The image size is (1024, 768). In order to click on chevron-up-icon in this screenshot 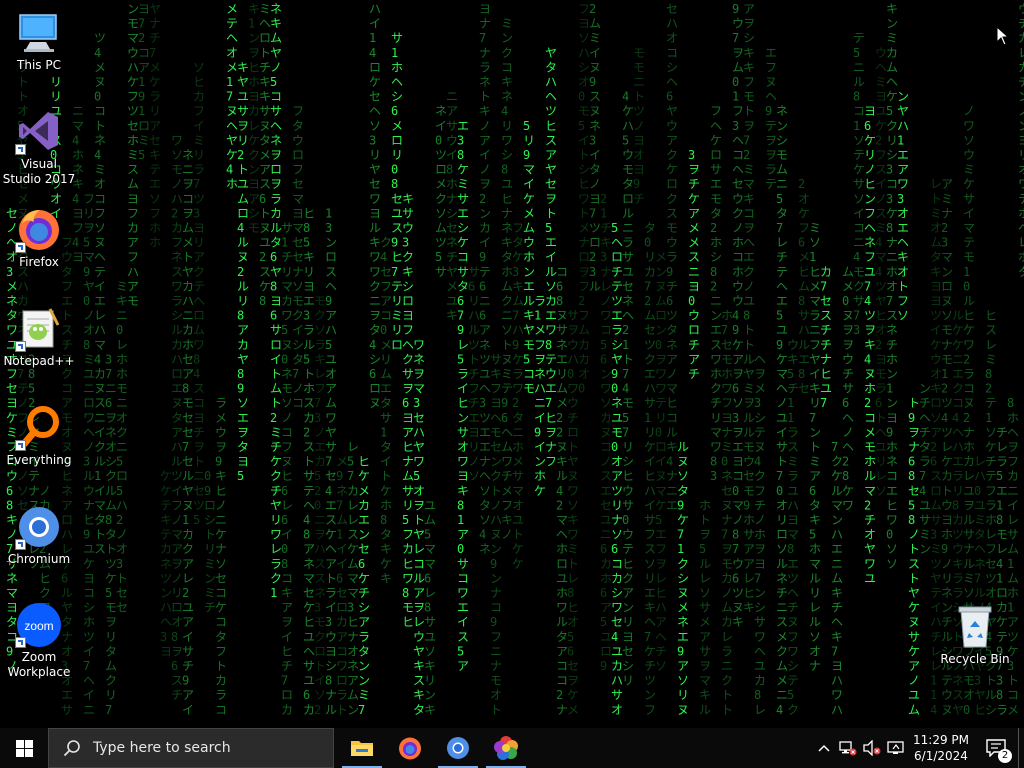, I will do `click(824, 748)`.